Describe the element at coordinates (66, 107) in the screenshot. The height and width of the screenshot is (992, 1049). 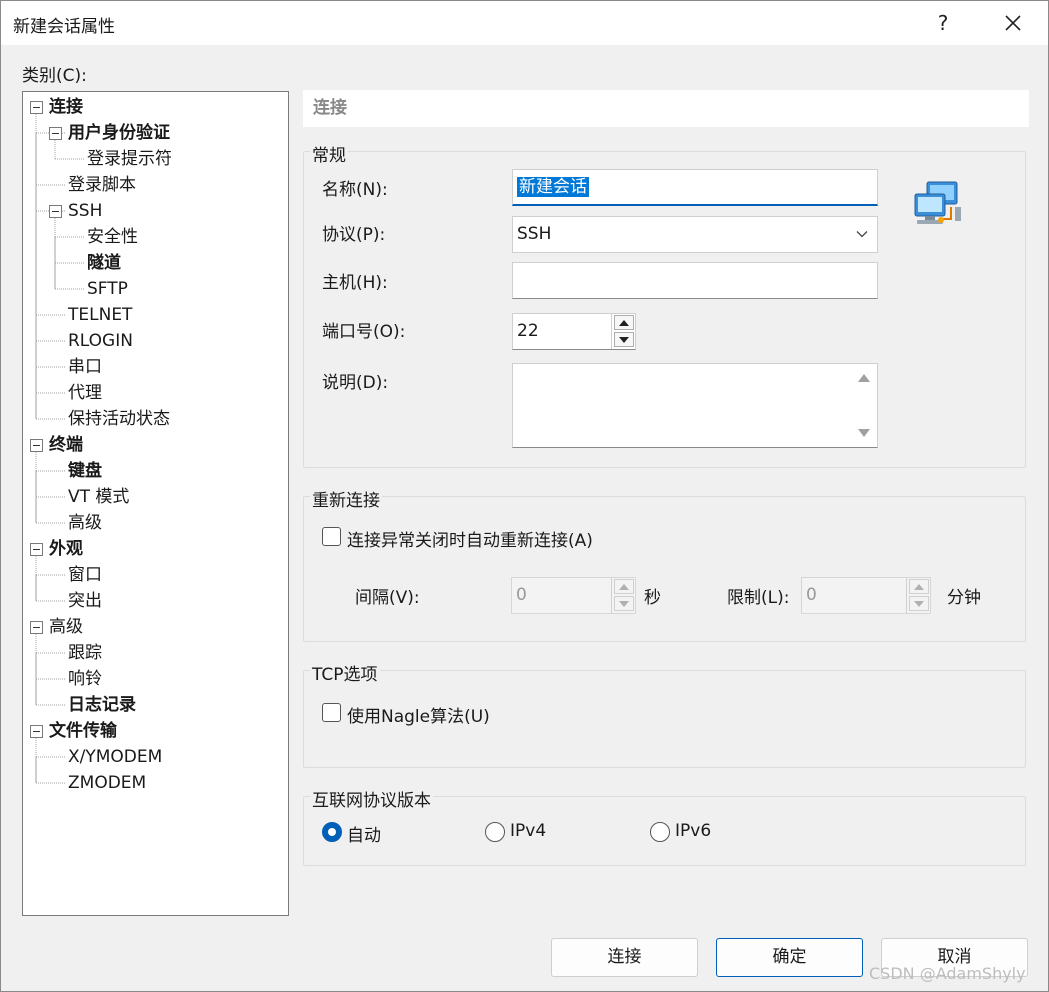
I see `tree-item: 连接` at that location.